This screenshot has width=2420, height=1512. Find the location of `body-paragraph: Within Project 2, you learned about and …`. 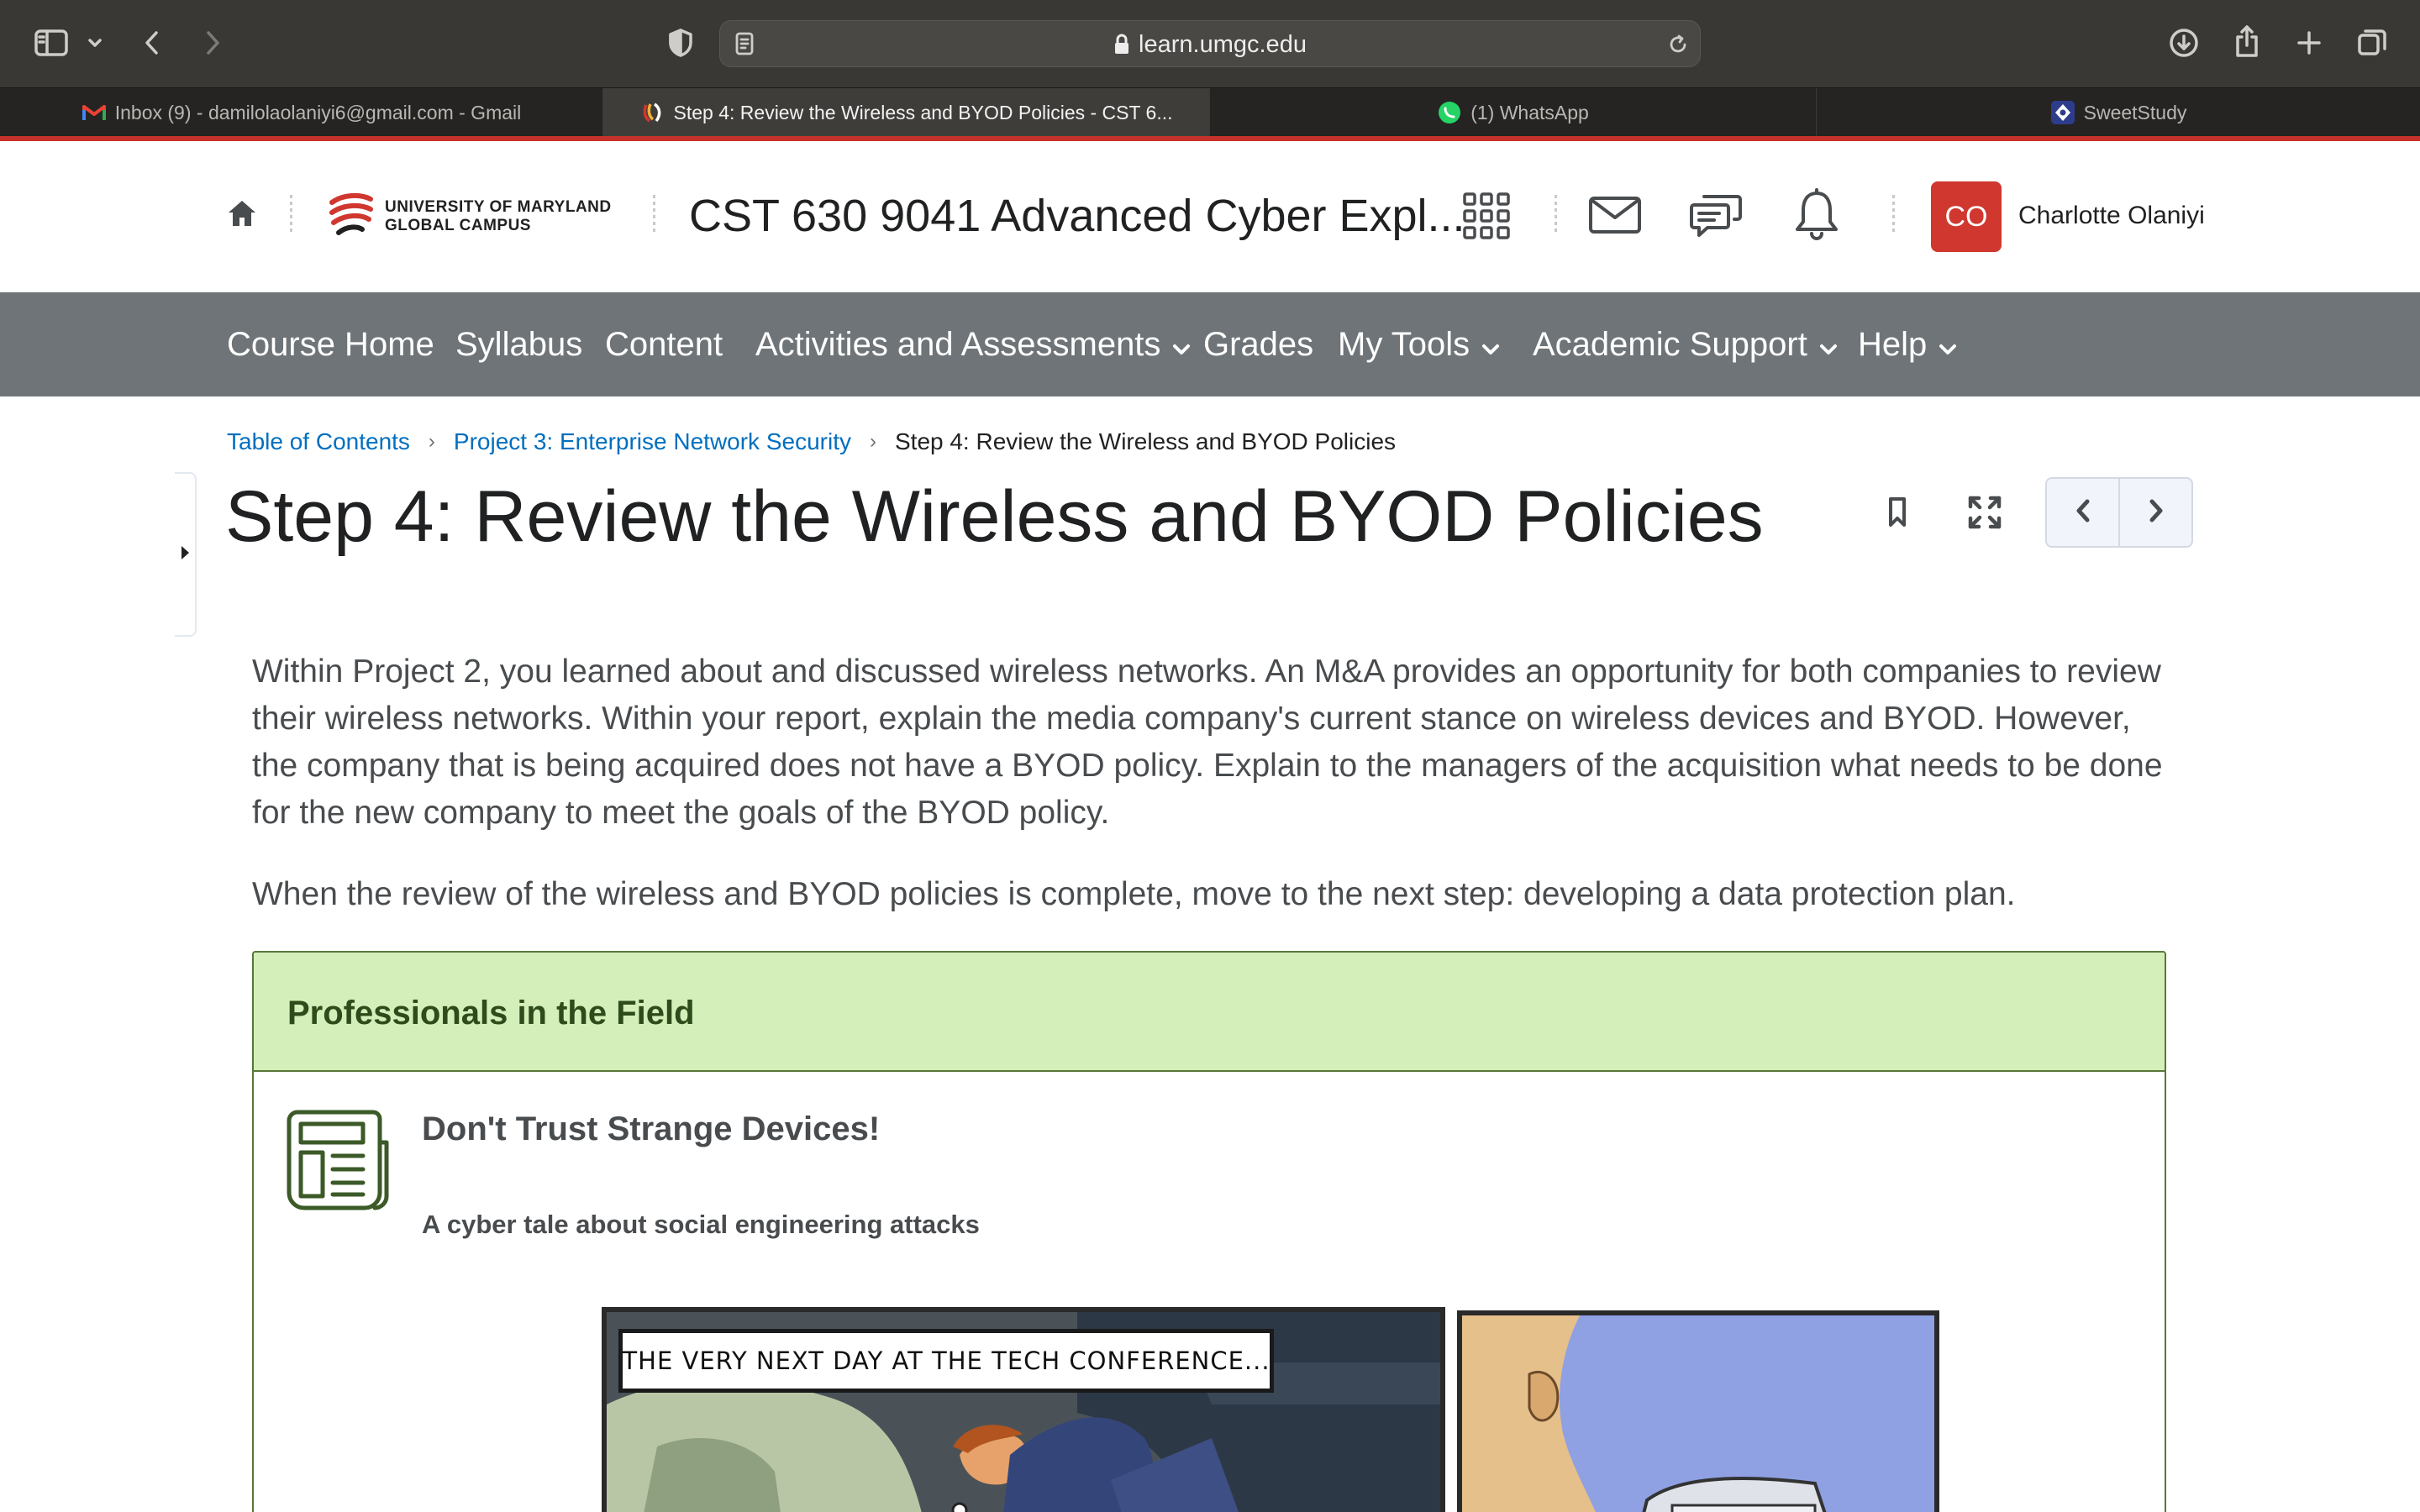

body-paragraph: Within Project 2, you learned about and … is located at coordinates (1207, 742).